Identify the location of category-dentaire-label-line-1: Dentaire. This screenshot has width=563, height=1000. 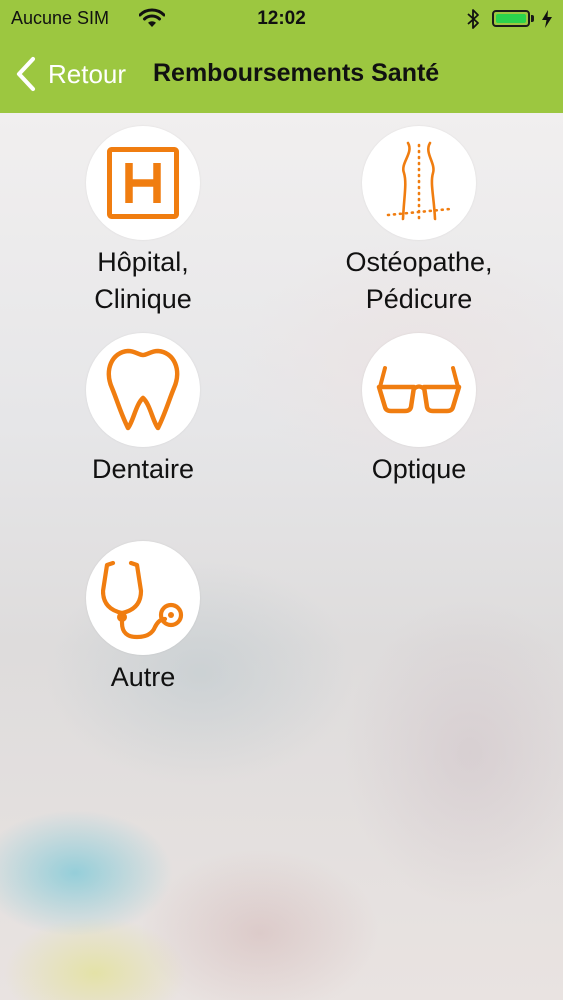
(143, 469).